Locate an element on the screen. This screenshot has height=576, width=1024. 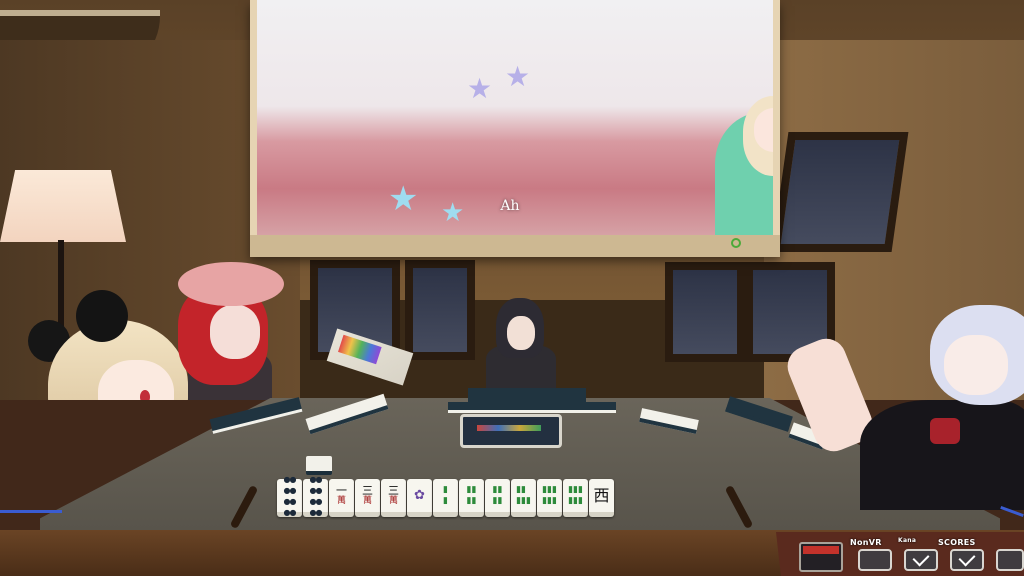
player-left-ear is located at coordinates (102, 316).